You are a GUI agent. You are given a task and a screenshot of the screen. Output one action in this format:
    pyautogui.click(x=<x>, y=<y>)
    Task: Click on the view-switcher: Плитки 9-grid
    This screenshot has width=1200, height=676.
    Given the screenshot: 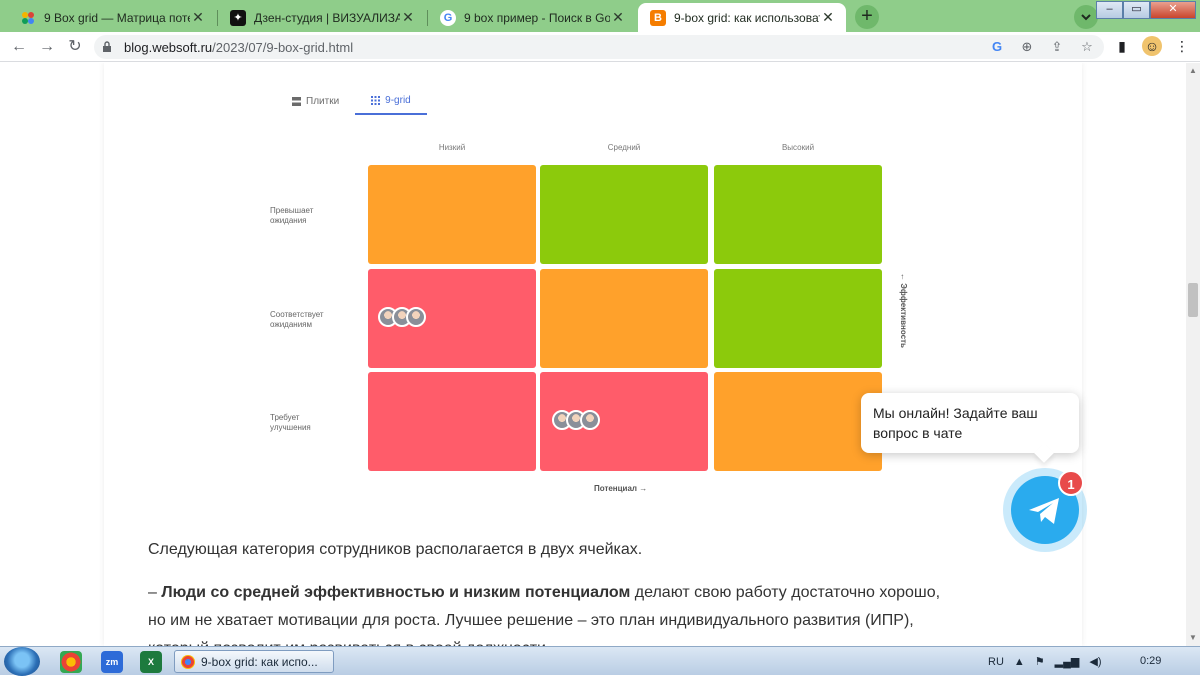 What is the action you would take?
    pyautogui.click(x=351, y=101)
    